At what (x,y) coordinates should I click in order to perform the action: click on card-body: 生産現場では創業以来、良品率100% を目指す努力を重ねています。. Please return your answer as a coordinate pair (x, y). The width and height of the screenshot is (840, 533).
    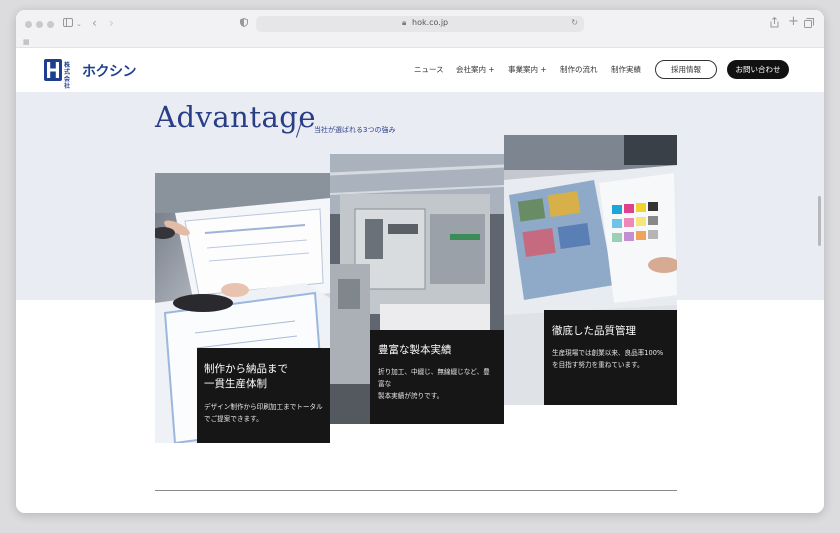
    Looking at the image, I should click on (610, 359).